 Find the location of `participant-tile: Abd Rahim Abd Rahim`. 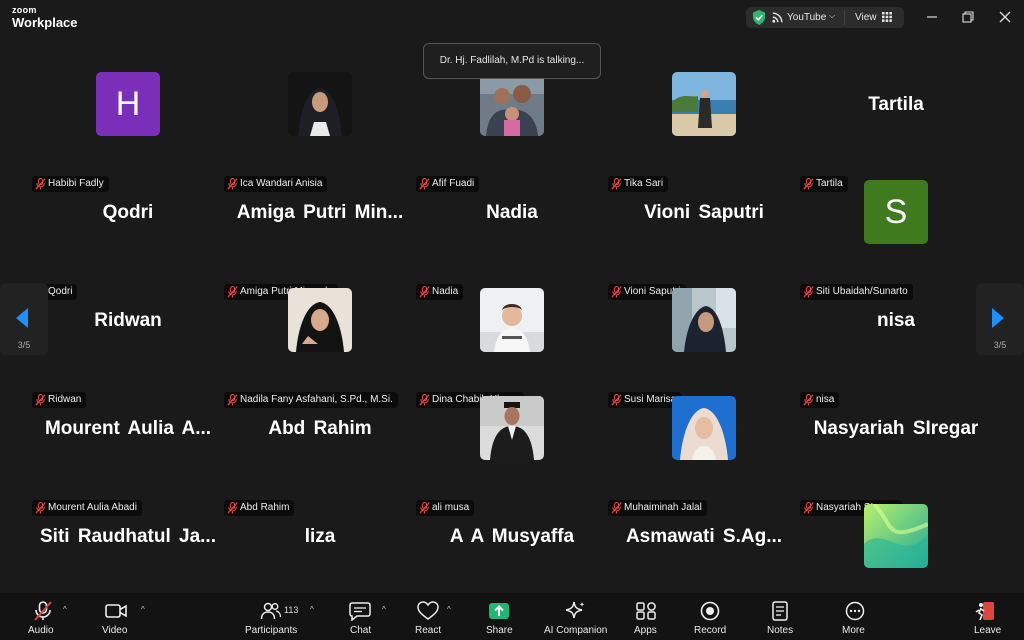

participant-tile: Abd Rahim Abd Rahim is located at coordinates (320, 438).